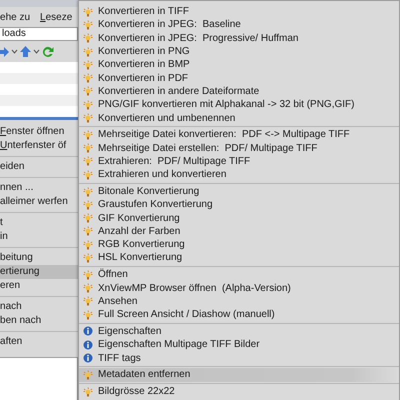 This screenshot has width=400, height=400. Describe the element at coordinates (239, 148) in the screenshot. I see `submenu-item: Mehrseitige Datei erstellen: PDF/ Multipage TIFF` at that location.